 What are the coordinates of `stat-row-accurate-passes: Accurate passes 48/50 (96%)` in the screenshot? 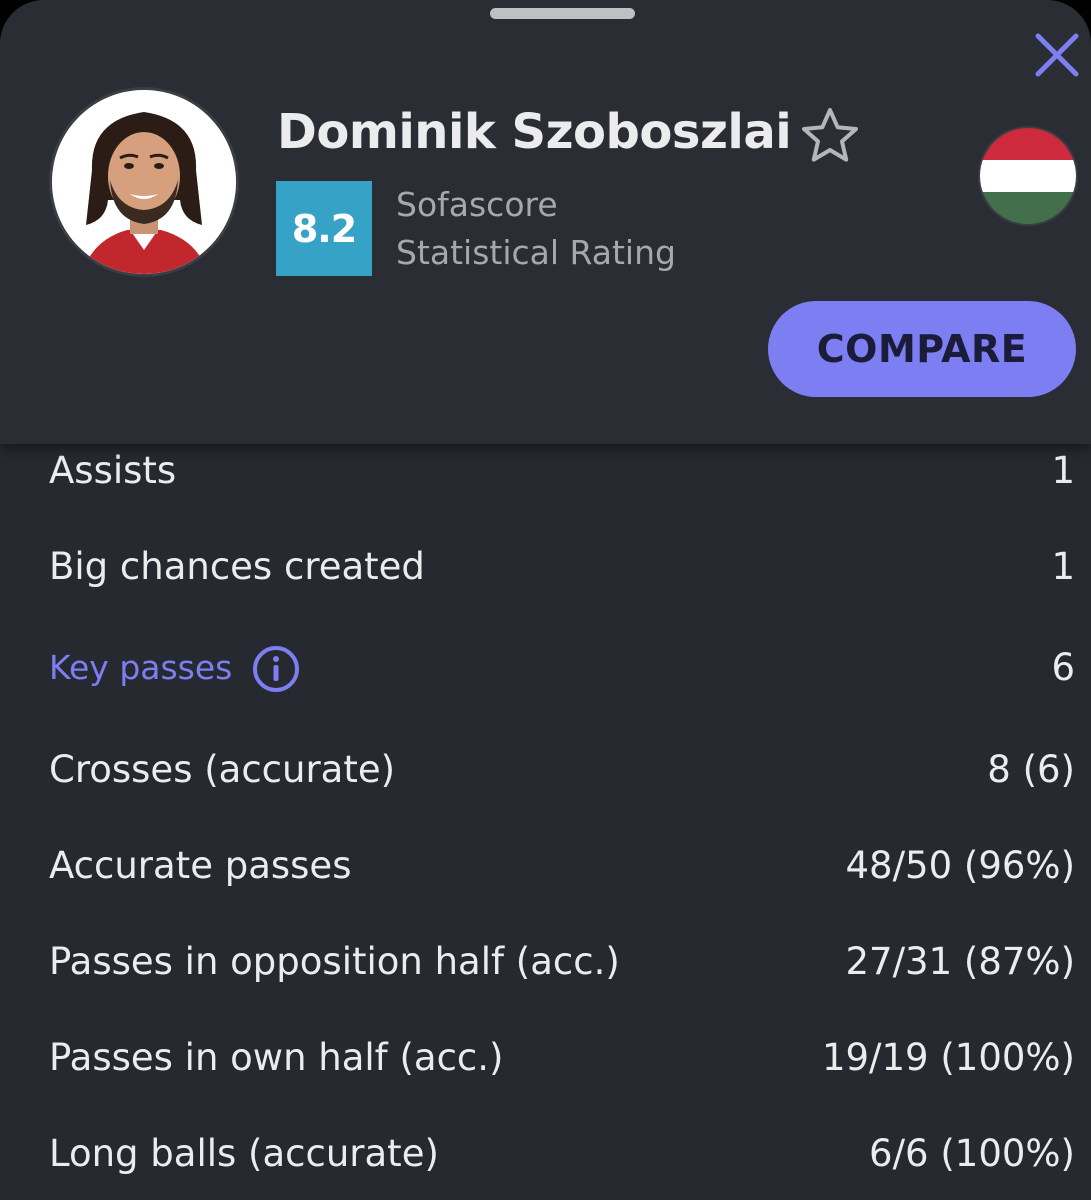 It's located at (545, 866).